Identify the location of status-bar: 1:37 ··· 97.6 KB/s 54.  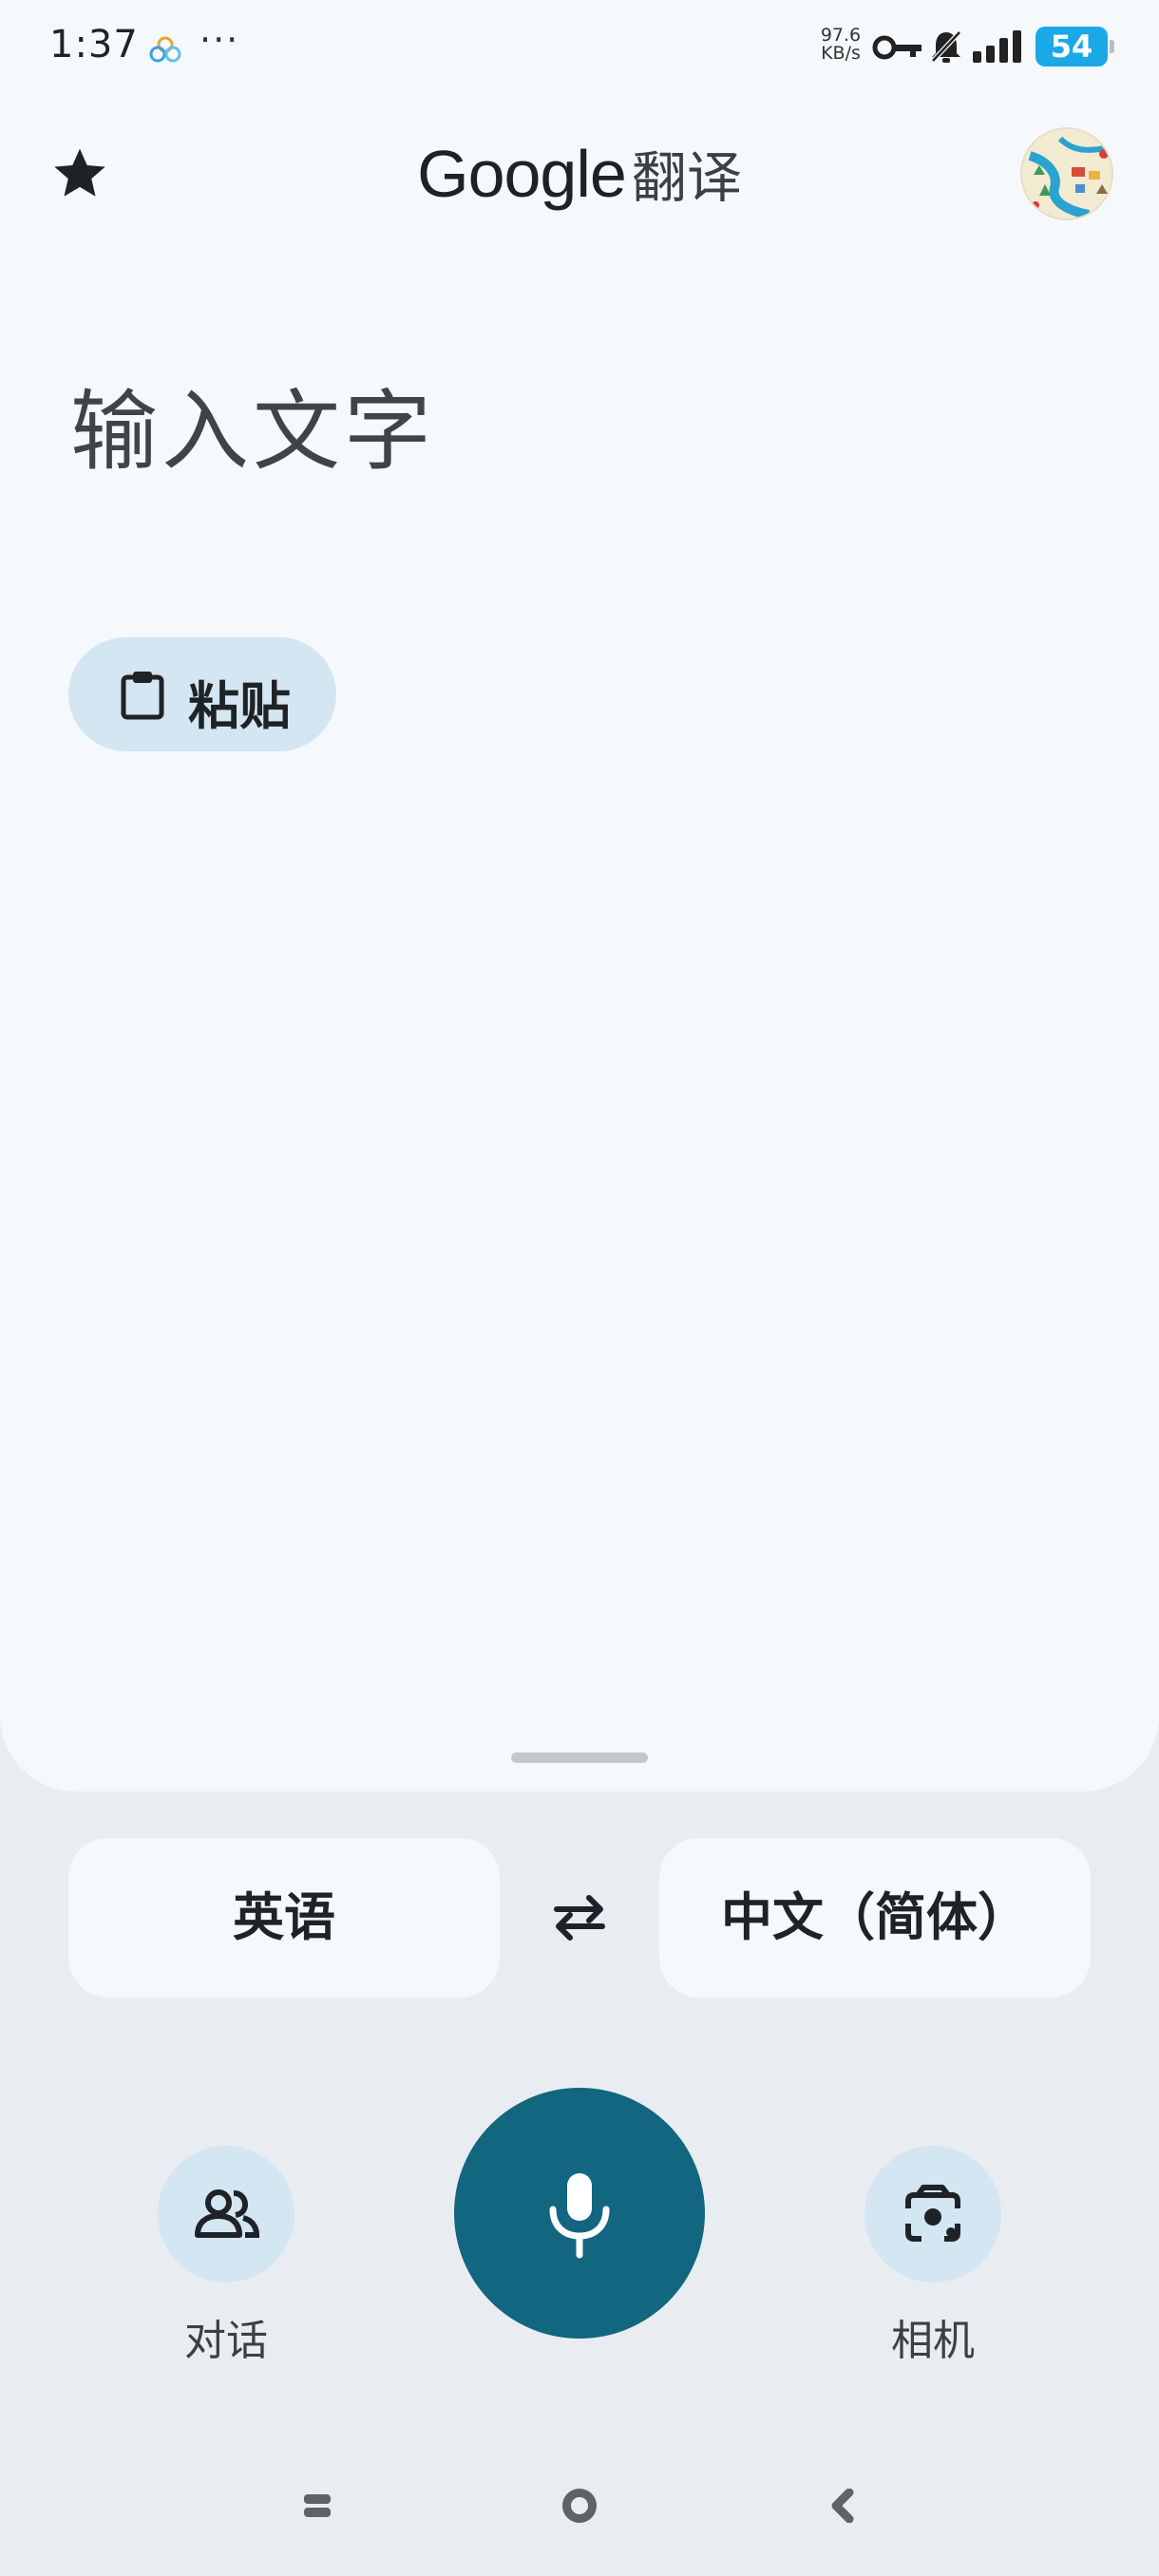
(579, 47).